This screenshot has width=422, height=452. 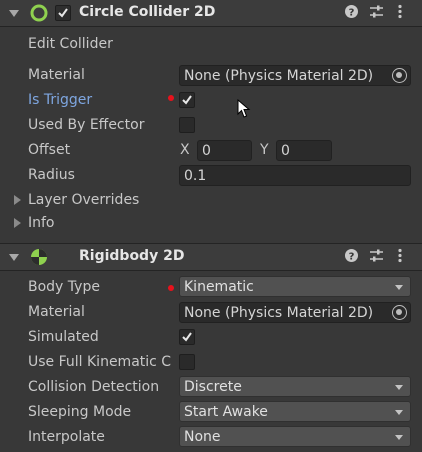 I want to click on radius-label: Radius, so click(x=51, y=175).